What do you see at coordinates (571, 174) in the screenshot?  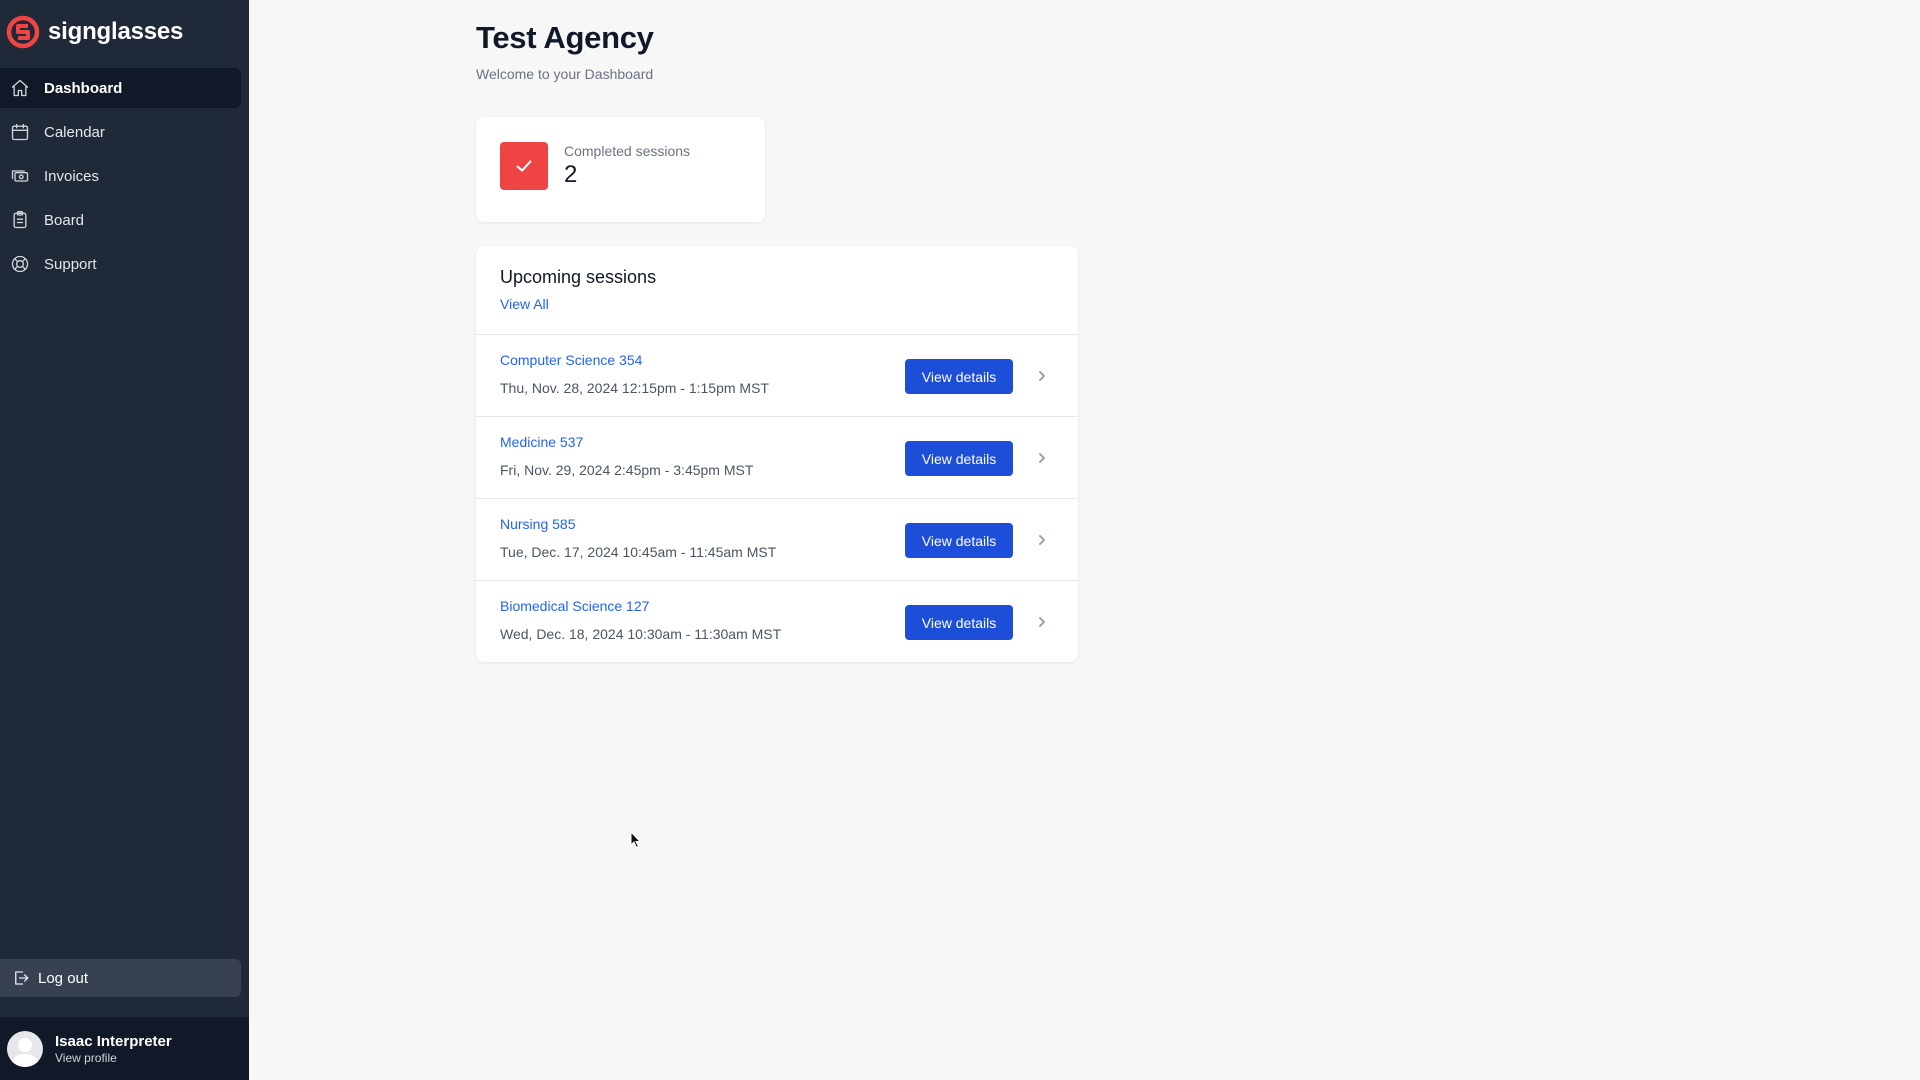 I see `stat-value: 2` at bounding box center [571, 174].